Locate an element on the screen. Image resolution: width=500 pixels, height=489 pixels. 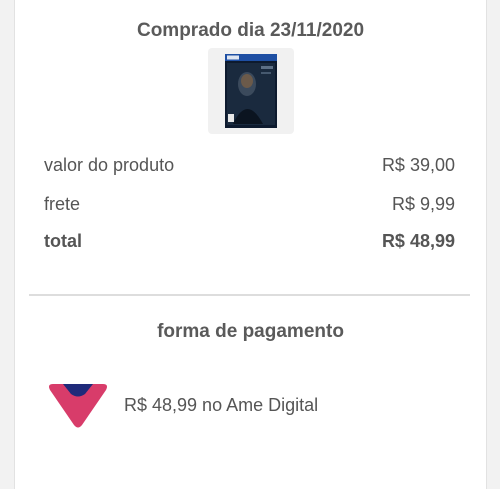
shipping-row: frete R$ 9,99 is located at coordinates (249, 204).